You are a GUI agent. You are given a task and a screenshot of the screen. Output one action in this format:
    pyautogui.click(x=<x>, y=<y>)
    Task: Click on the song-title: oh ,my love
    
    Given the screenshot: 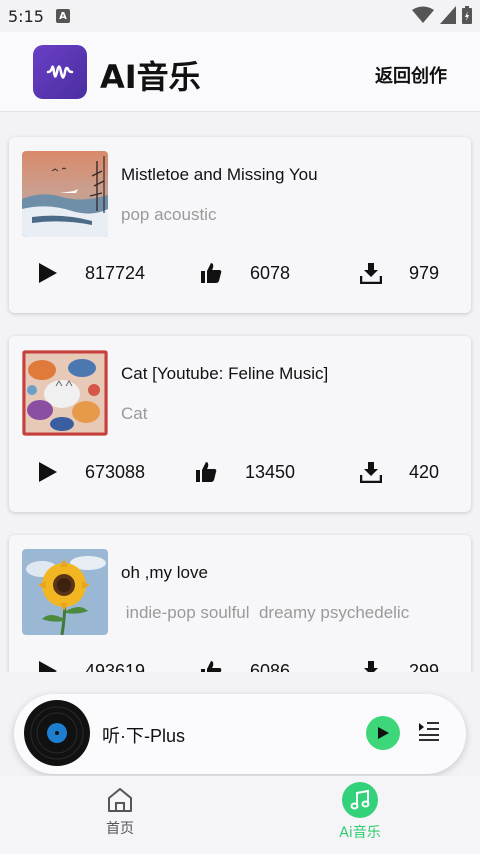 What is the action you would take?
    pyautogui.click(x=164, y=572)
    